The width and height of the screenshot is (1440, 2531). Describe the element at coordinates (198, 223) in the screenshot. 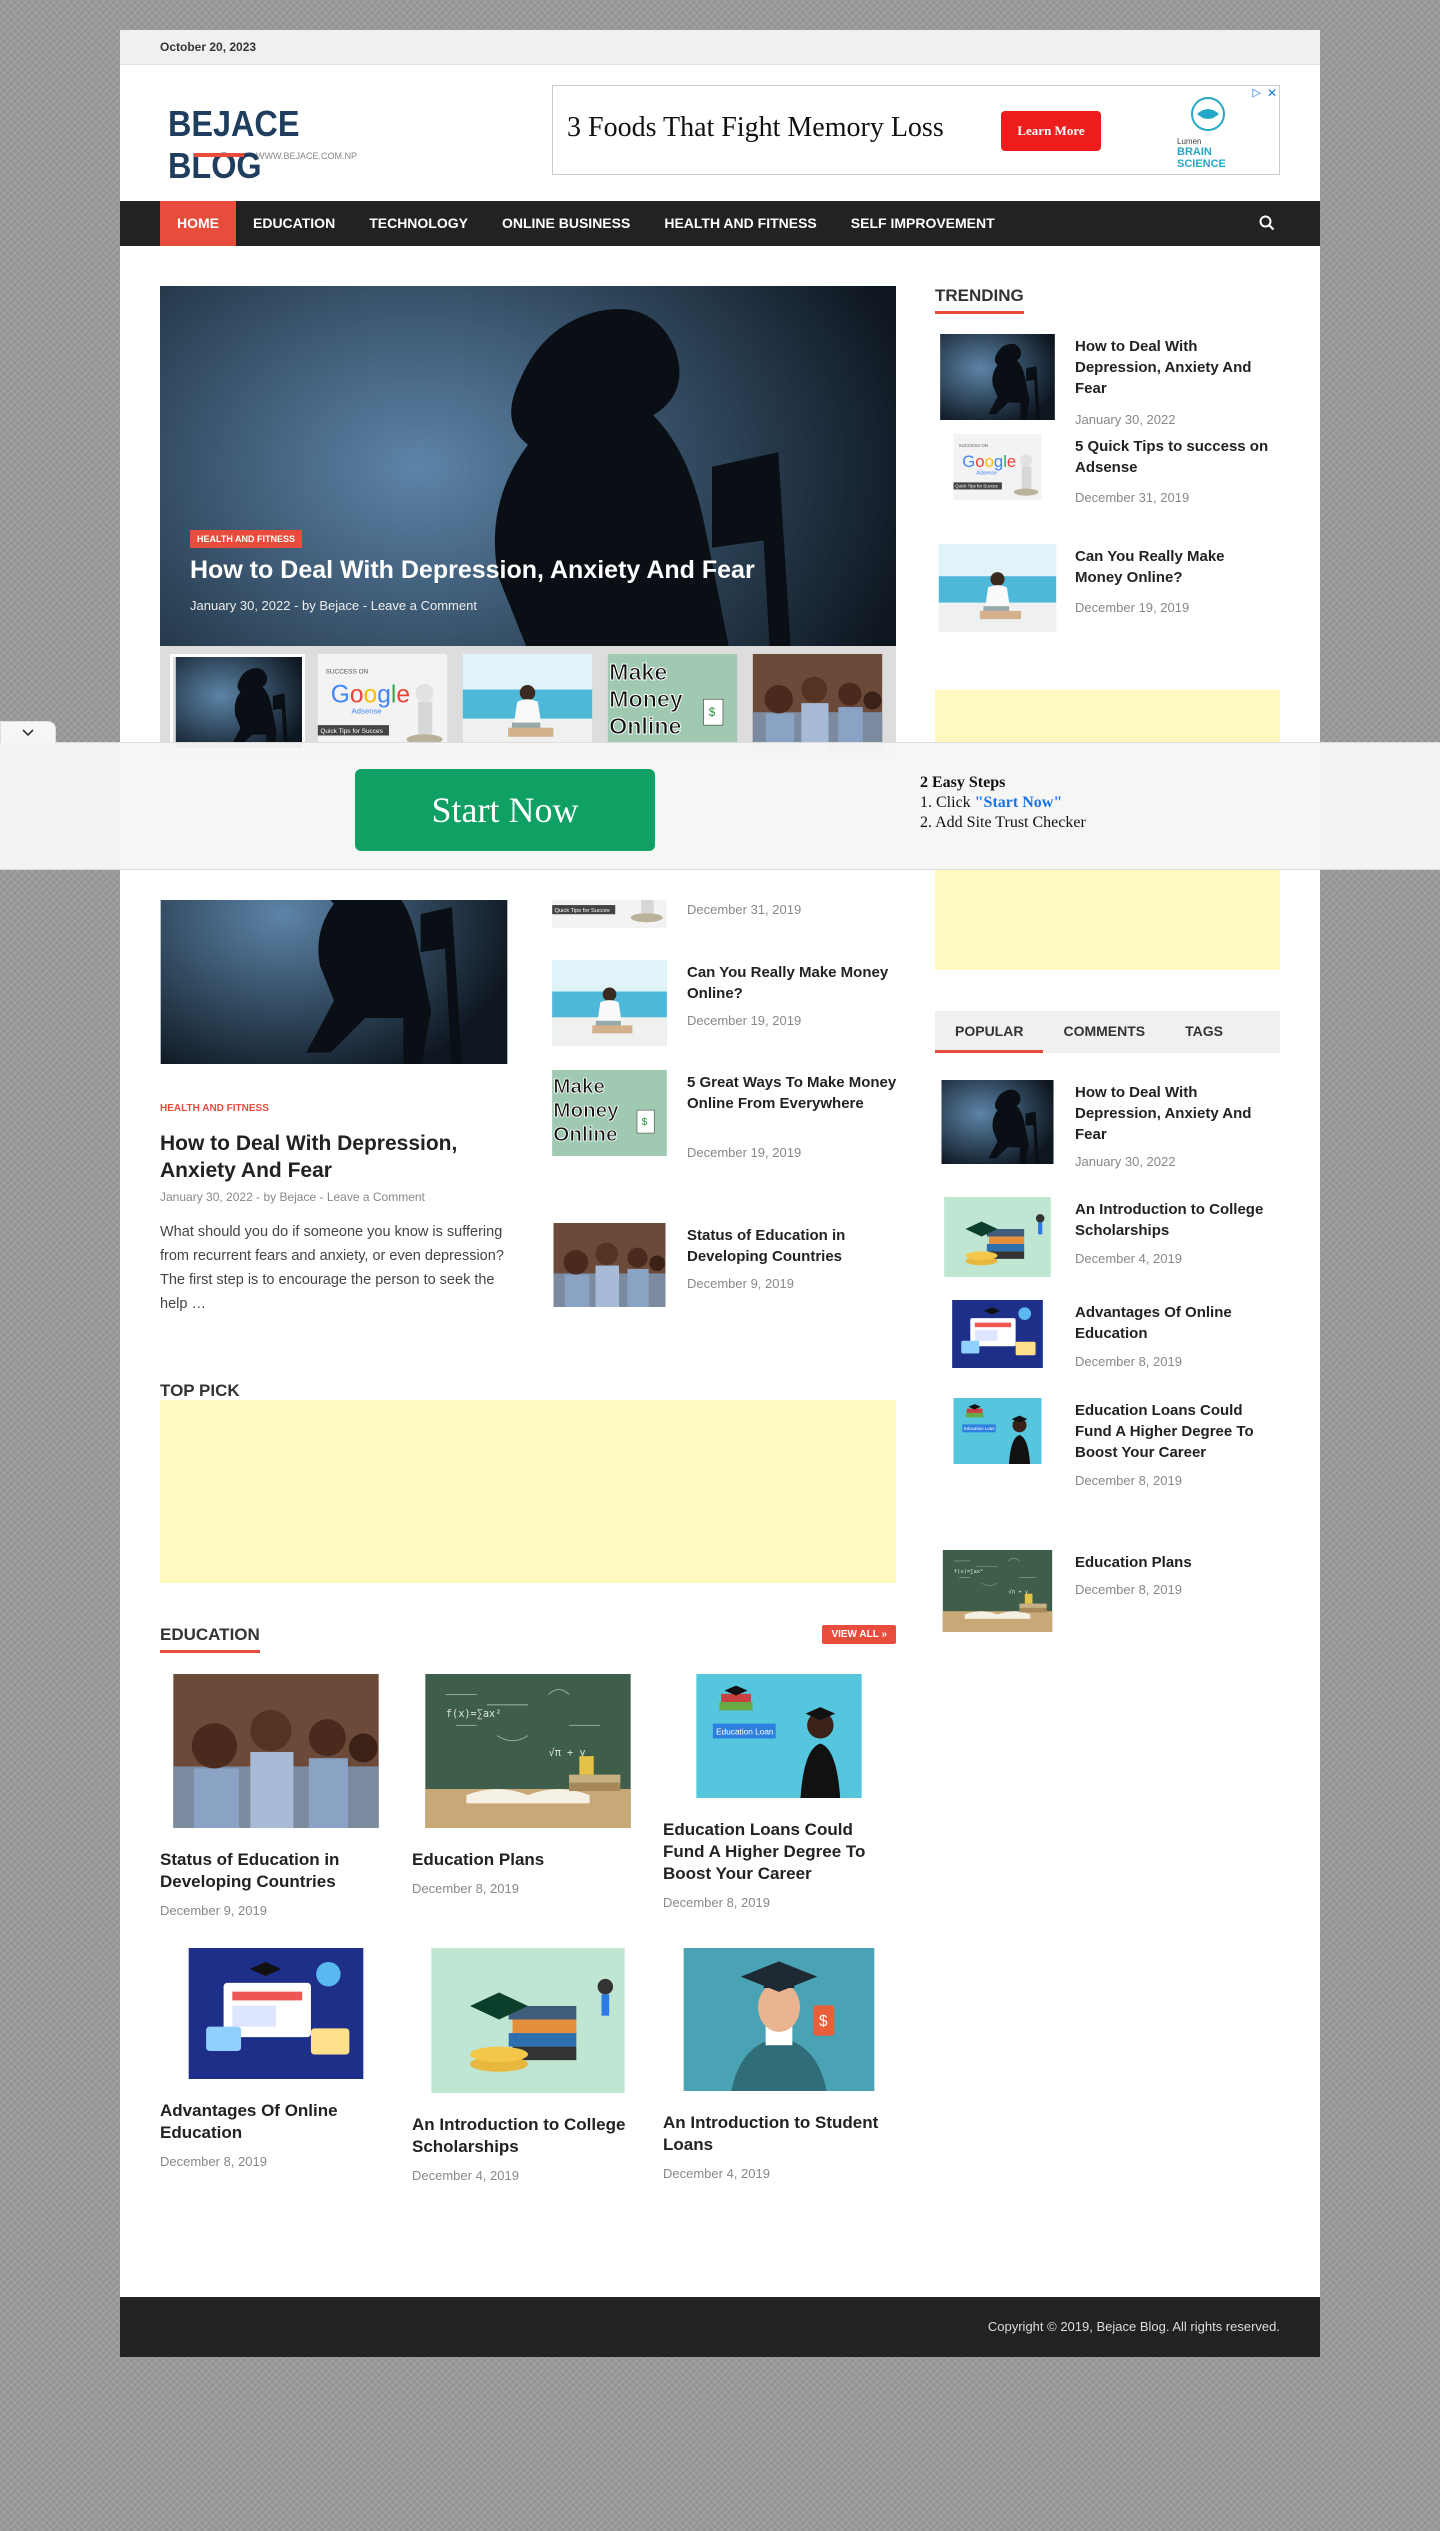

I see `nav-home: HOME` at that location.